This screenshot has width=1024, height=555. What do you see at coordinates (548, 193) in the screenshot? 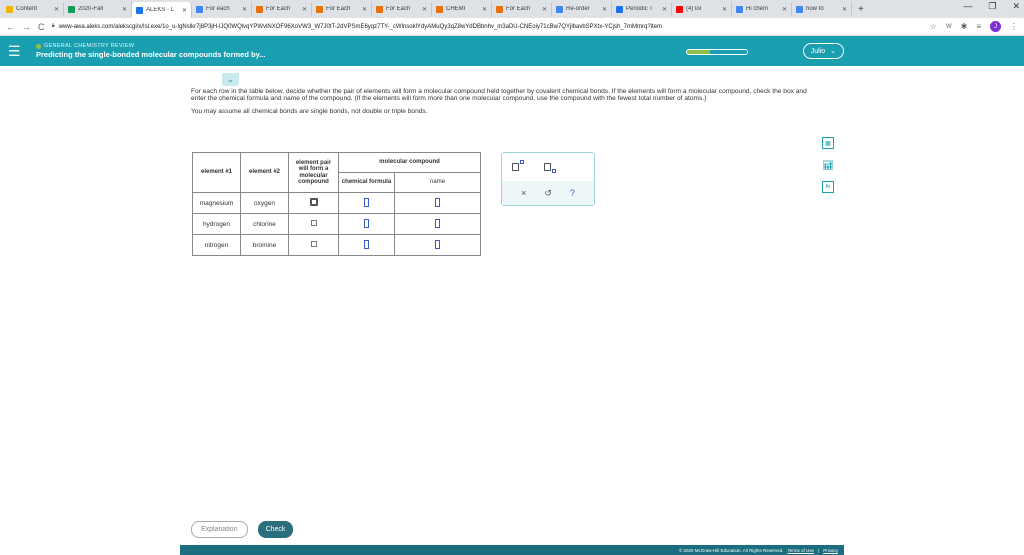
I see `undo-icon: ↺` at bounding box center [548, 193].